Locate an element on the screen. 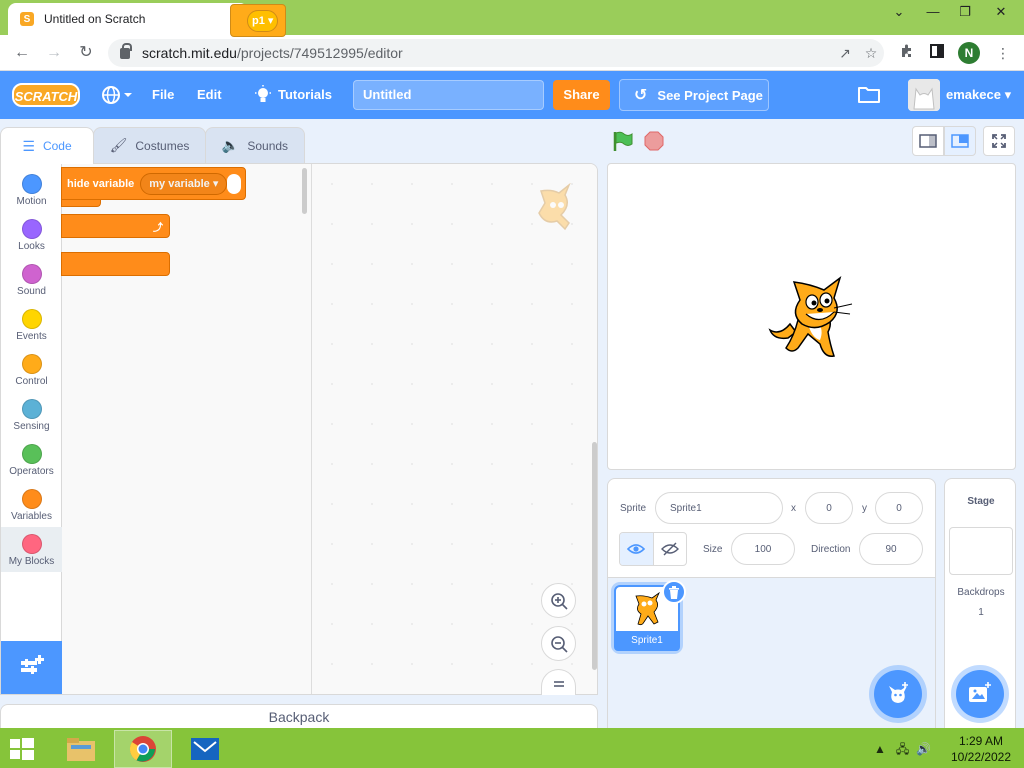  small-stage-button is located at coordinates (928, 141).